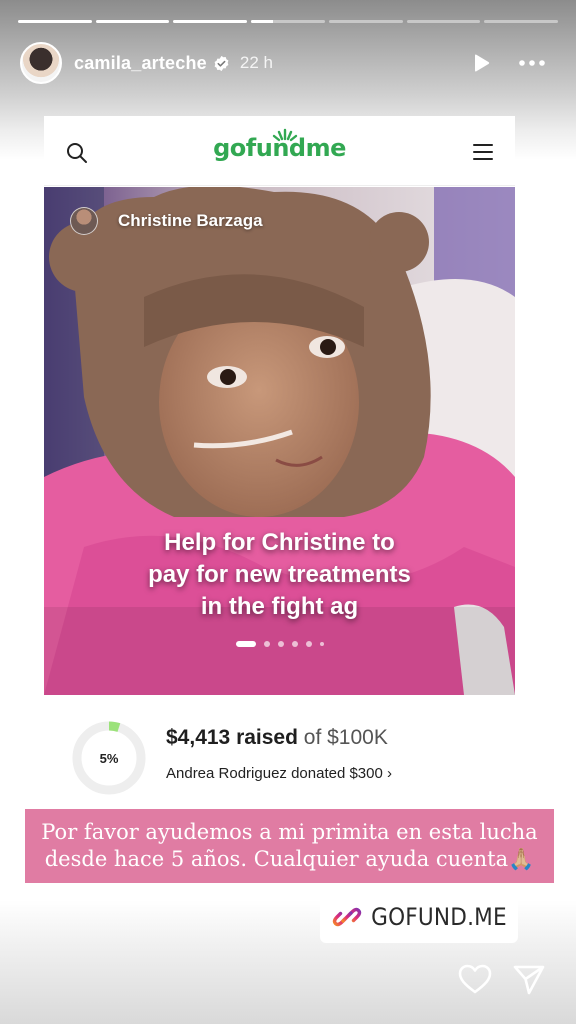  I want to click on gofundme-navbar: gofundme, so click(279, 151).